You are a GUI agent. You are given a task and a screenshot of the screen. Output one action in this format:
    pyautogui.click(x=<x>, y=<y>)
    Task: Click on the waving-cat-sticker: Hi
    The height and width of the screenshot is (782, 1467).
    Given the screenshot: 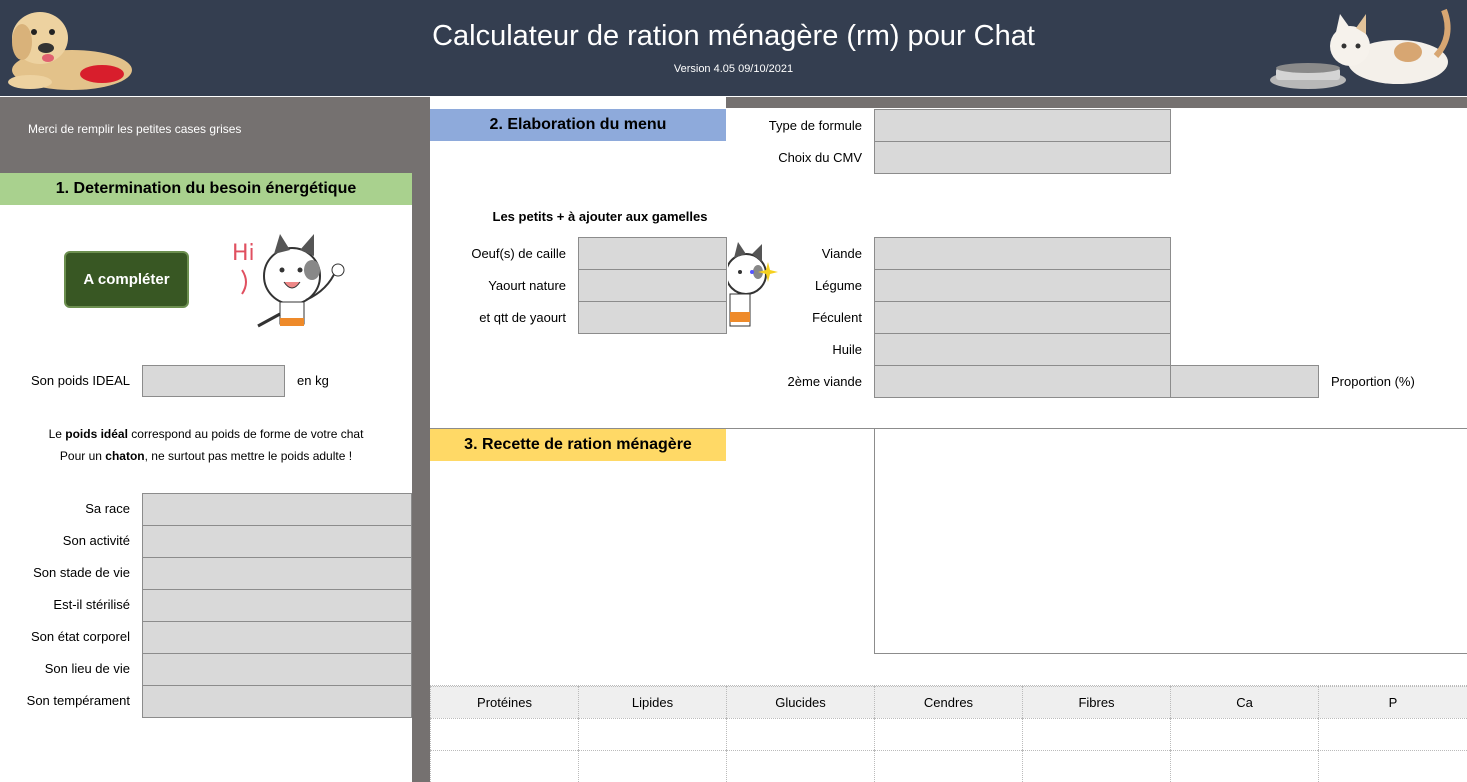 What is the action you would take?
    pyautogui.click(x=288, y=281)
    